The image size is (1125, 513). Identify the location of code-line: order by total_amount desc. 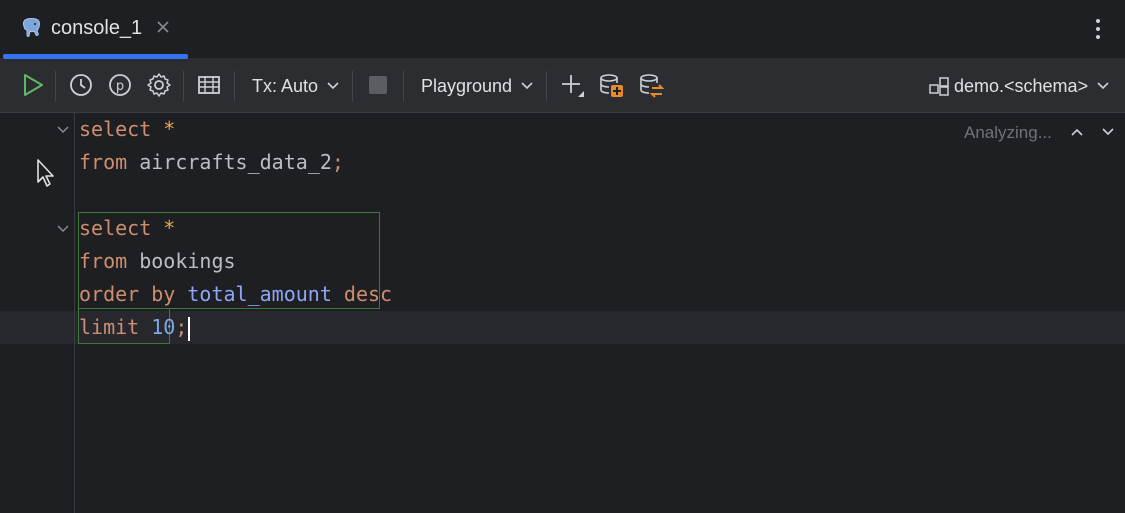
(235, 294).